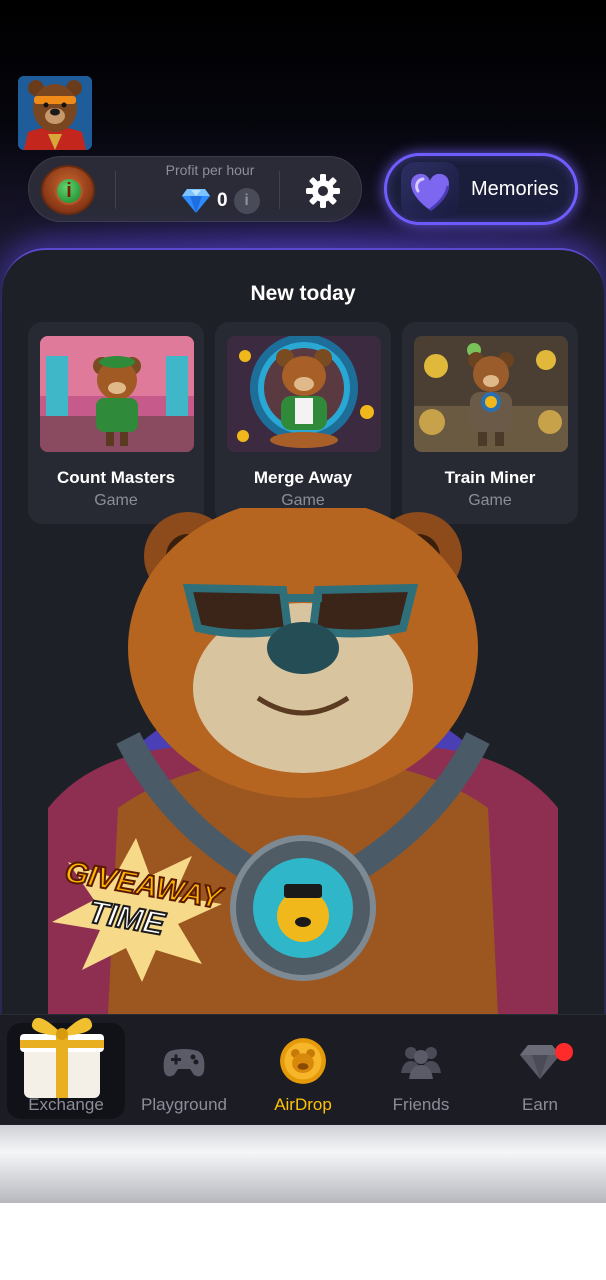 This screenshot has height=1280, width=606. What do you see at coordinates (183, 1104) in the screenshot?
I see `nav-label: Playground` at bounding box center [183, 1104].